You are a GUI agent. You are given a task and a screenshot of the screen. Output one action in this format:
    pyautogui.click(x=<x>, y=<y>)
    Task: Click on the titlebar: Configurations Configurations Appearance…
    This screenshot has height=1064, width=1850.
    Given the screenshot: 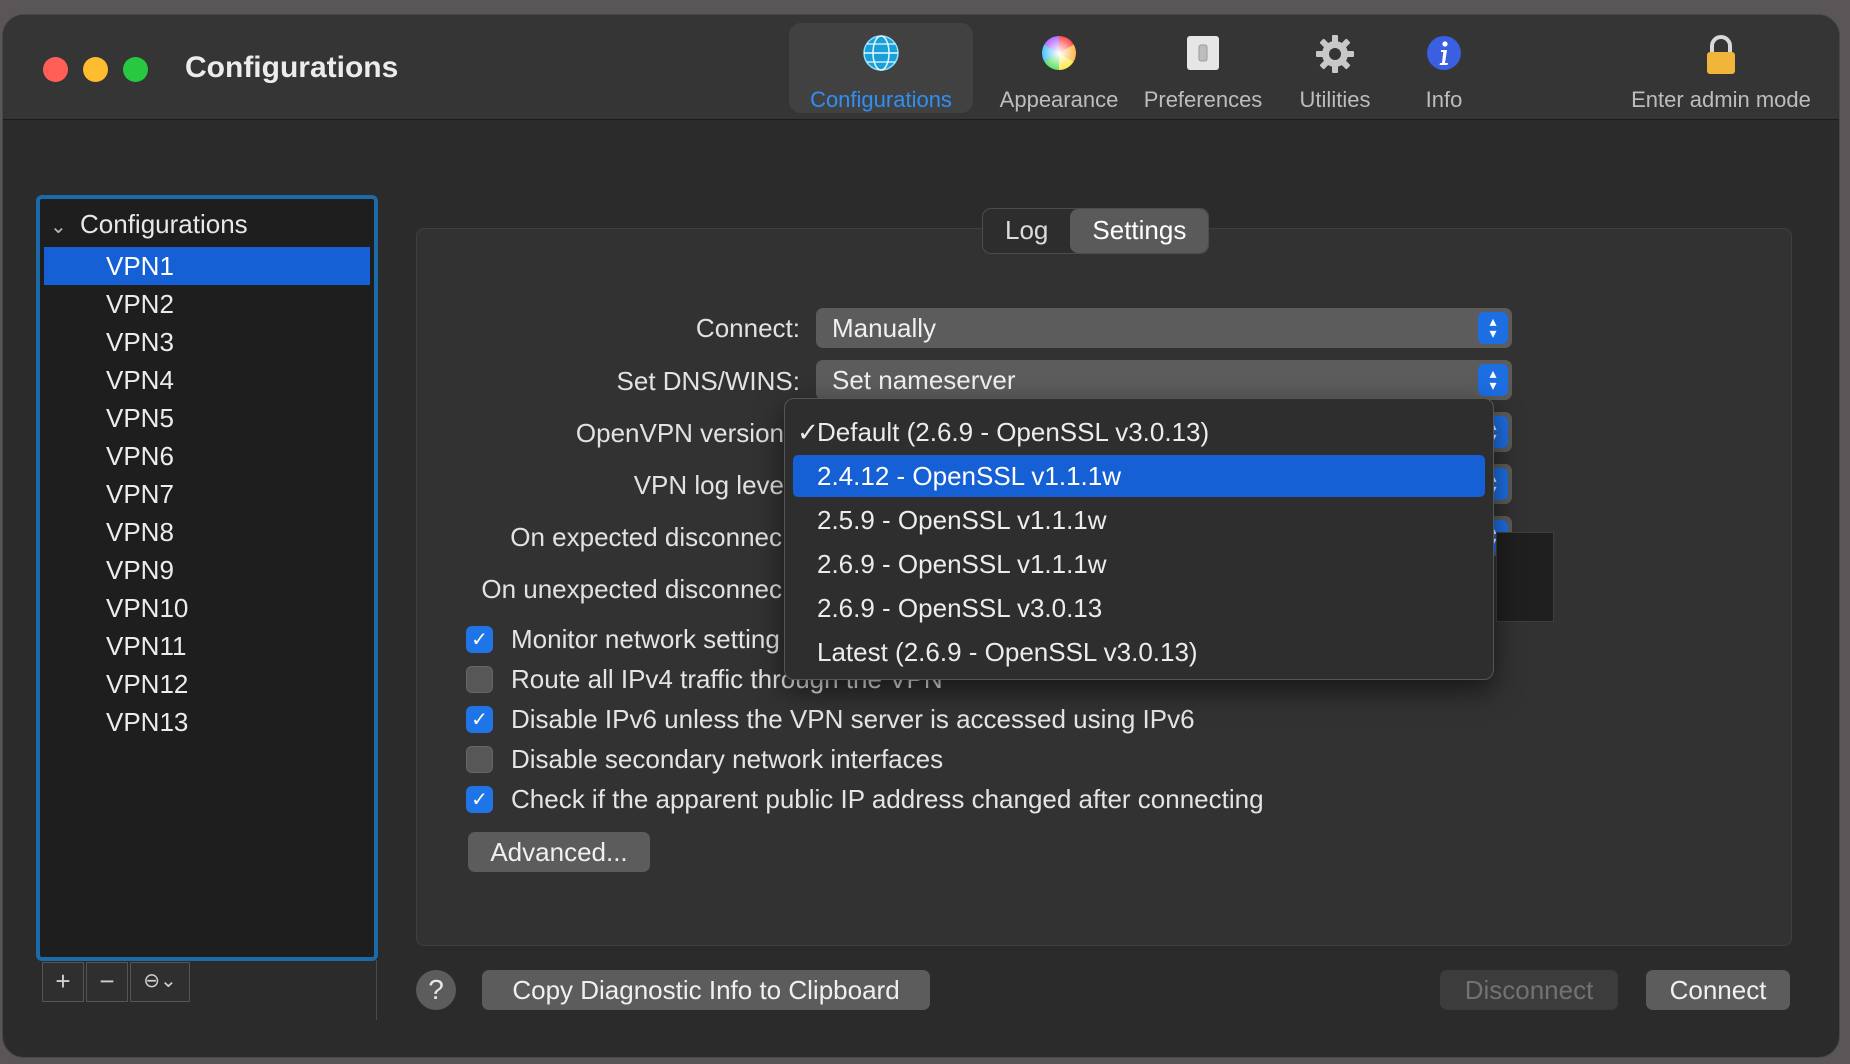 What is the action you would take?
    pyautogui.click(x=921, y=67)
    